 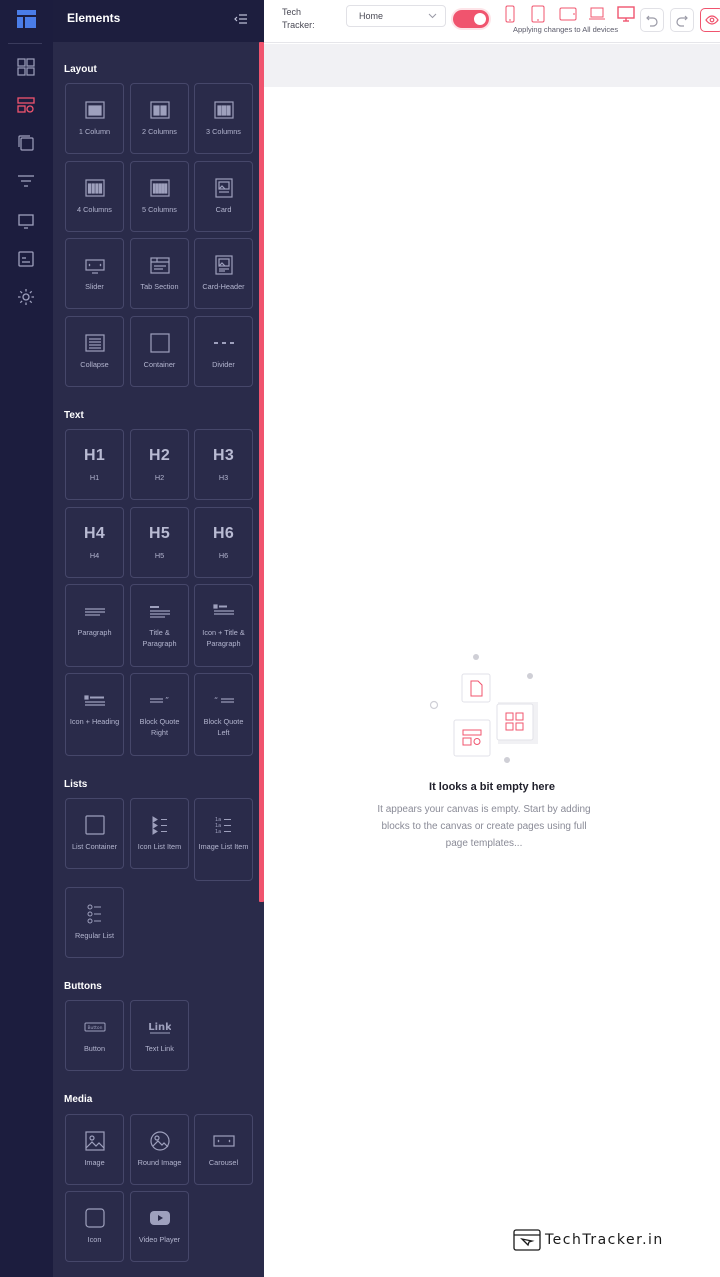 What do you see at coordinates (160, 1141) in the screenshot?
I see `round-image-icon` at bounding box center [160, 1141].